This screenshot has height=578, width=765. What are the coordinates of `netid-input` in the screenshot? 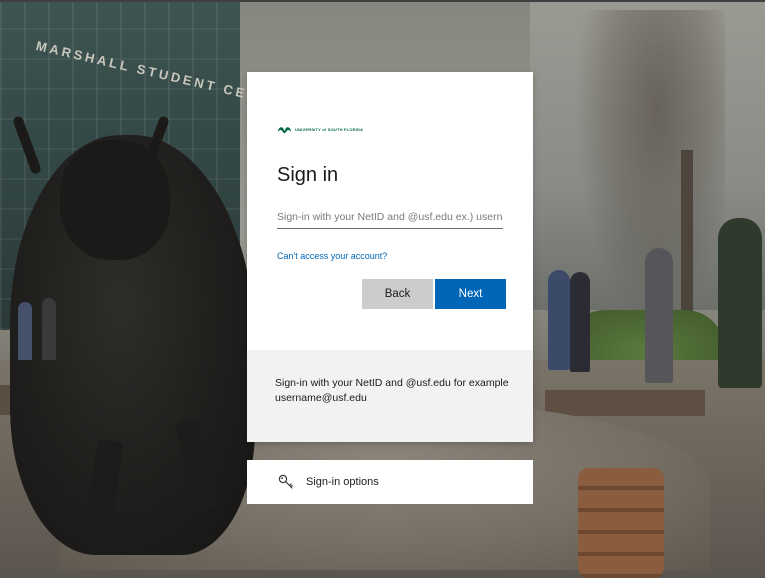 It's located at (390, 217).